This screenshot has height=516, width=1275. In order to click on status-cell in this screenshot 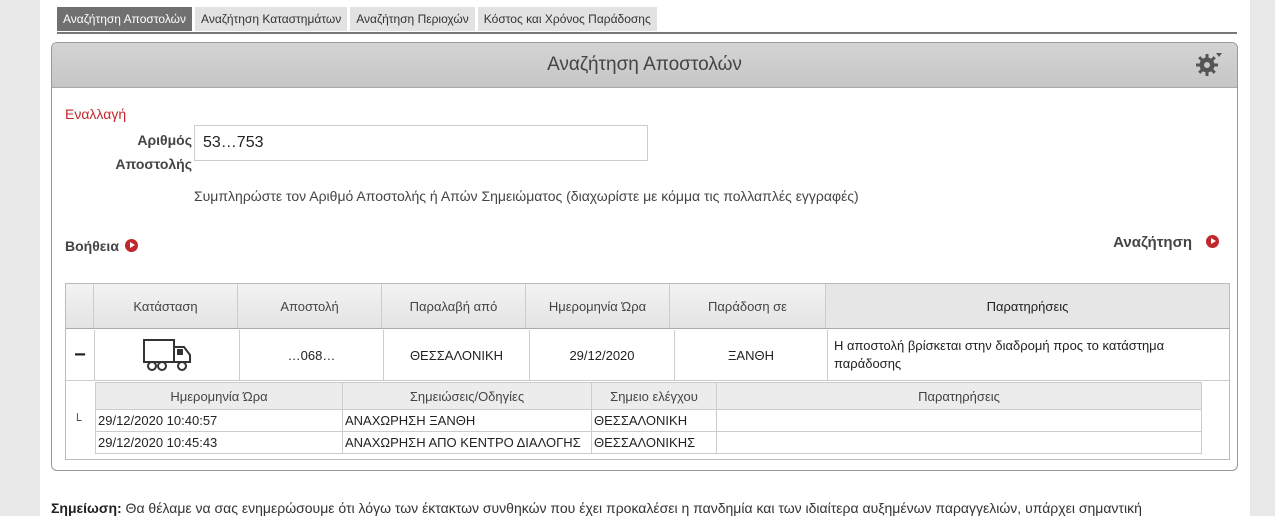, I will do `click(167, 355)`.